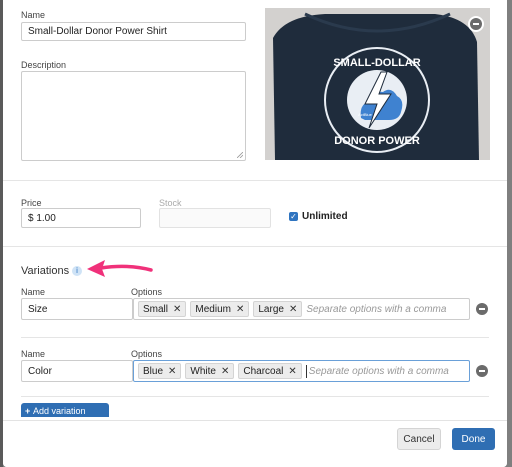 This screenshot has height=467, width=512. What do you see at coordinates (153, 371) in the screenshot?
I see `option-tag-label: Blue` at bounding box center [153, 371].